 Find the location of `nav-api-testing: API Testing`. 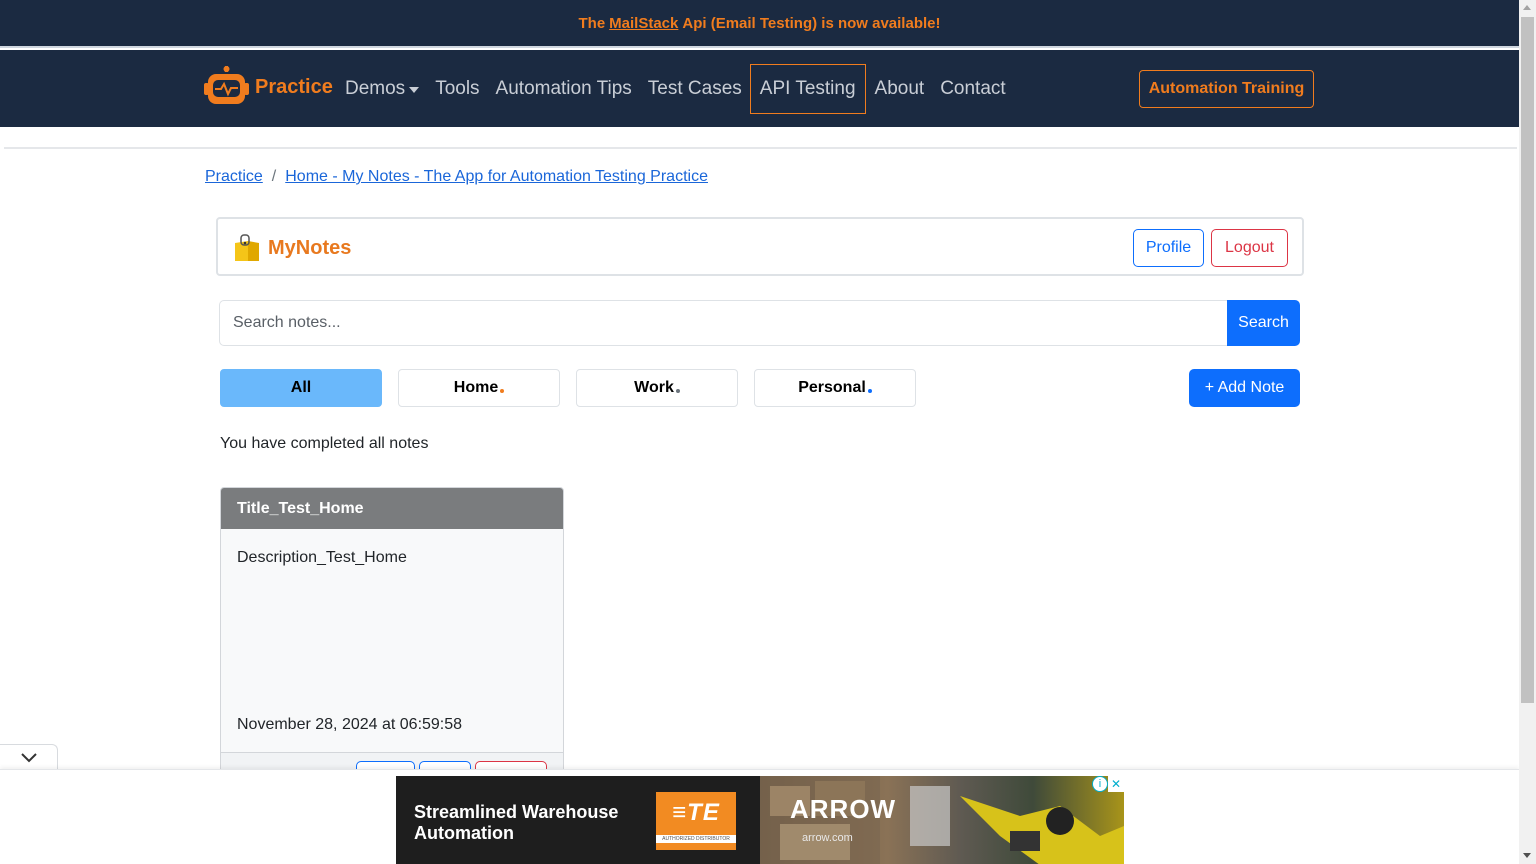

nav-api-testing: API Testing is located at coordinates (807, 89).